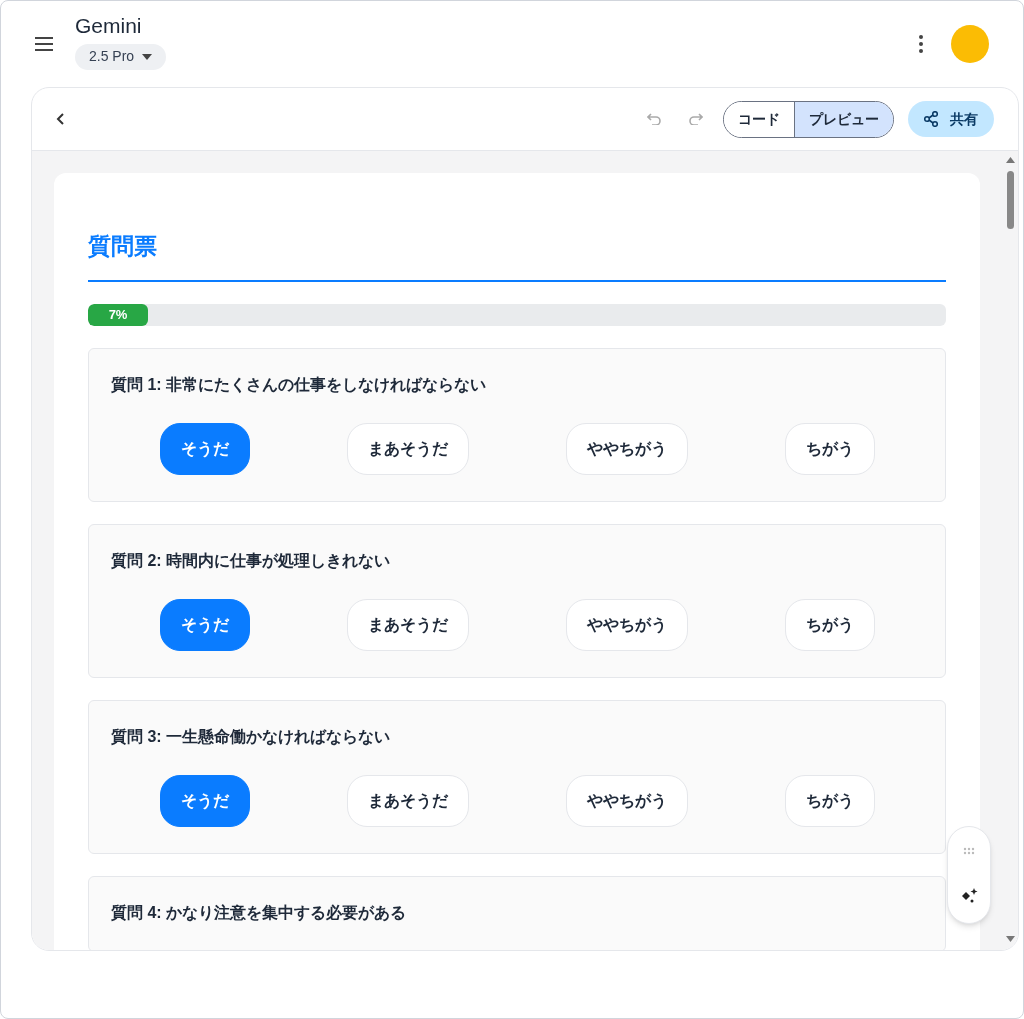 This screenshot has height=1019, width=1024. What do you see at coordinates (251, 561) in the screenshot?
I see `question-text: 質問 2: 時間内に仕事が処理しきれない` at bounding box center [251, 561].